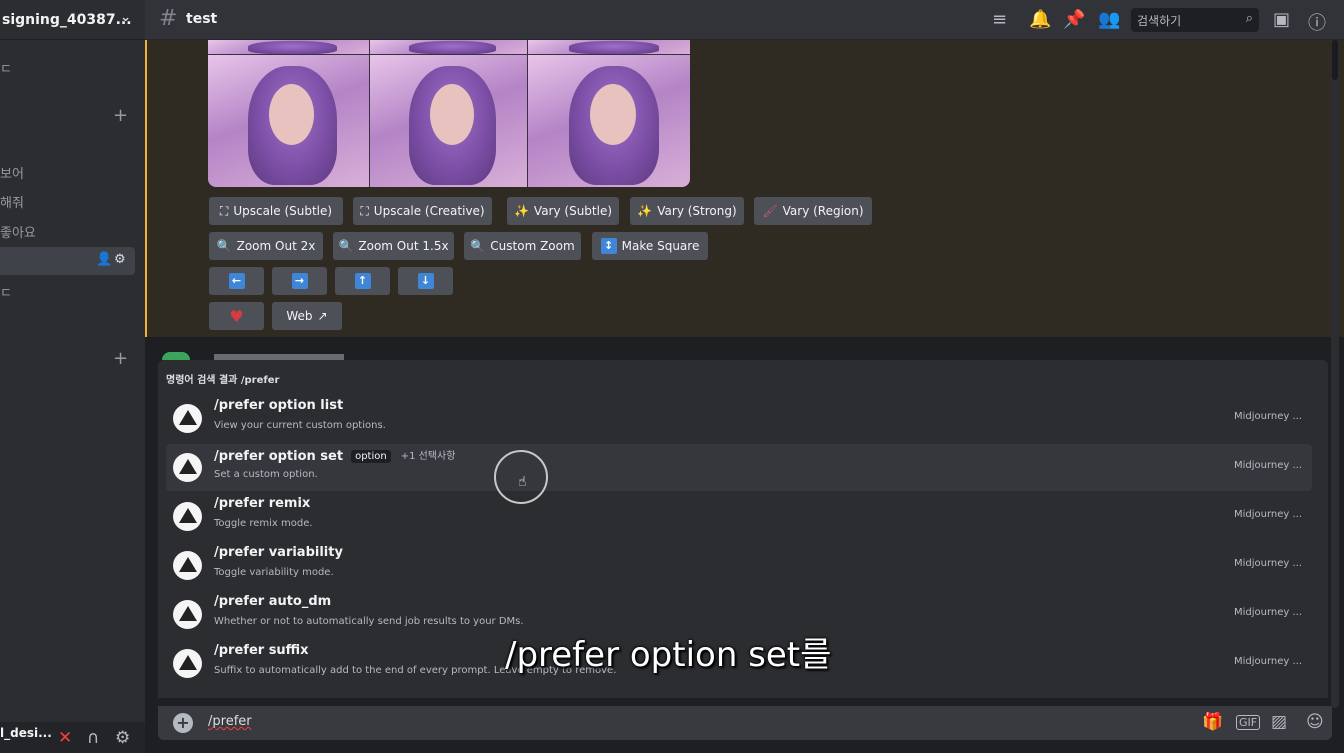 The width and height of the screenshot is (1344, 753). I want to click on option-tag: option, so click(371, 456).